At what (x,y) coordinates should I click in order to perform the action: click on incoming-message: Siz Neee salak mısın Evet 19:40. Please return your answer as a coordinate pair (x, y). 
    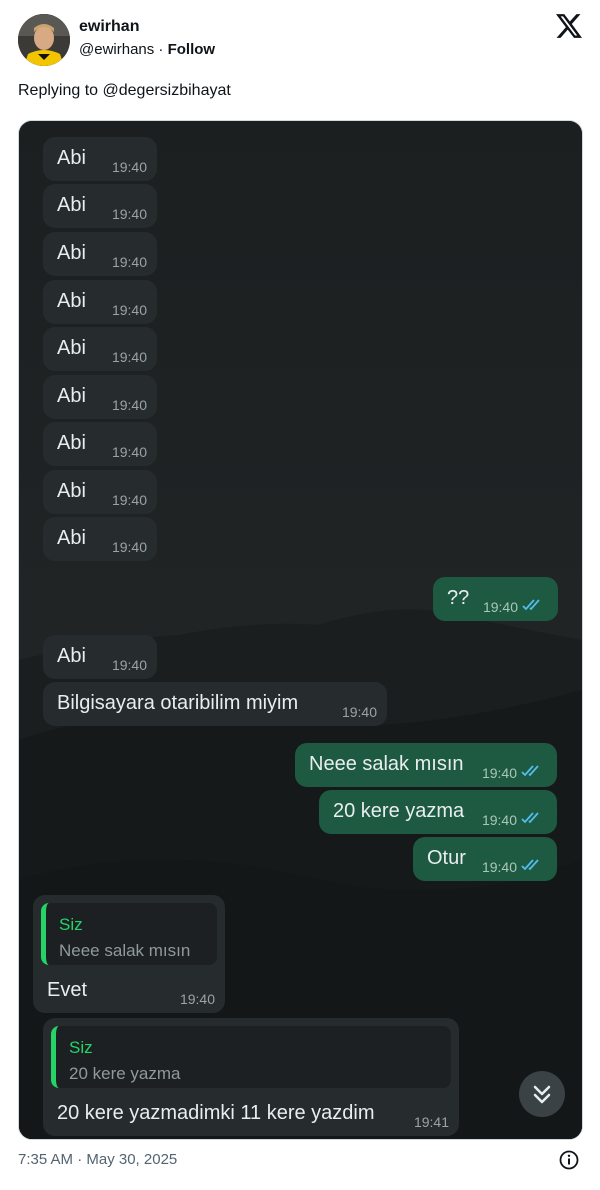
    Looking at the image, I should click on (129, 954).